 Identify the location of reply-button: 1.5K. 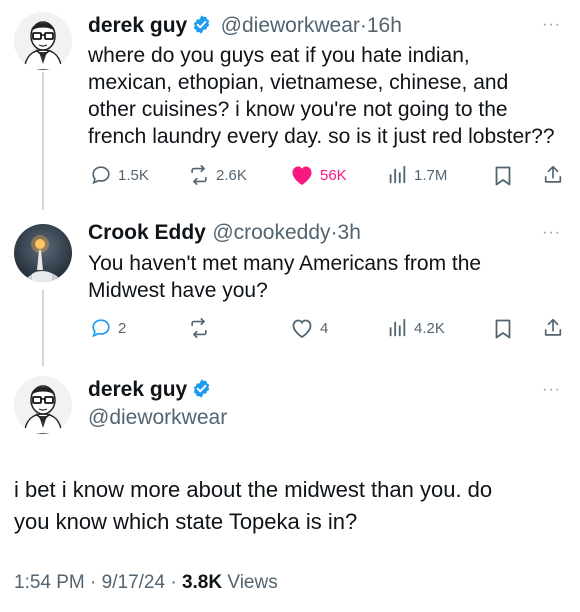
(119, 175).